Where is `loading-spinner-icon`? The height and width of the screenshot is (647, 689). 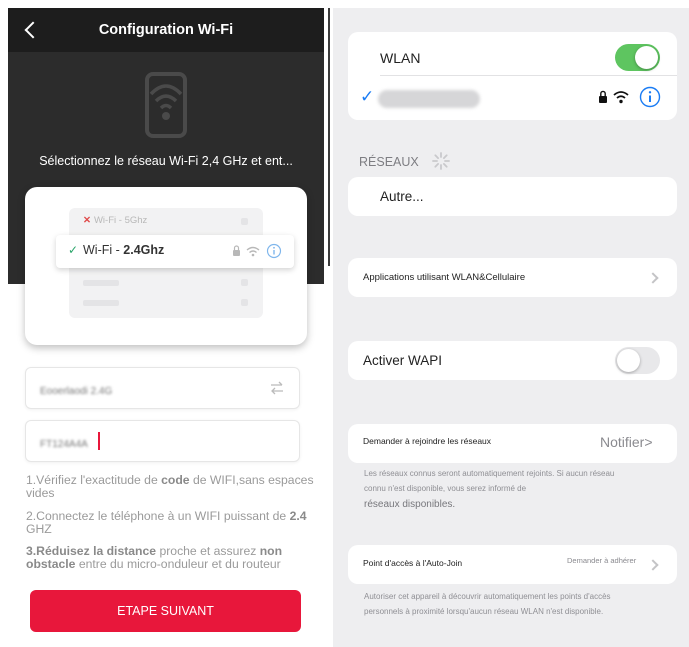 loading-spinner-icon is located at coordinates (441, 161).